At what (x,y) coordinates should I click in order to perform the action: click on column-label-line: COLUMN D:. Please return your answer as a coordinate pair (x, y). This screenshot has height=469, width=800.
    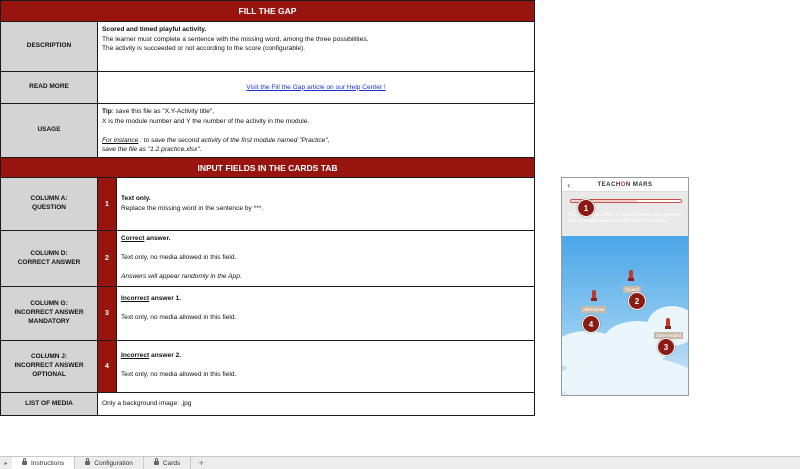
    Looking at the image, I should click on (49, 253).